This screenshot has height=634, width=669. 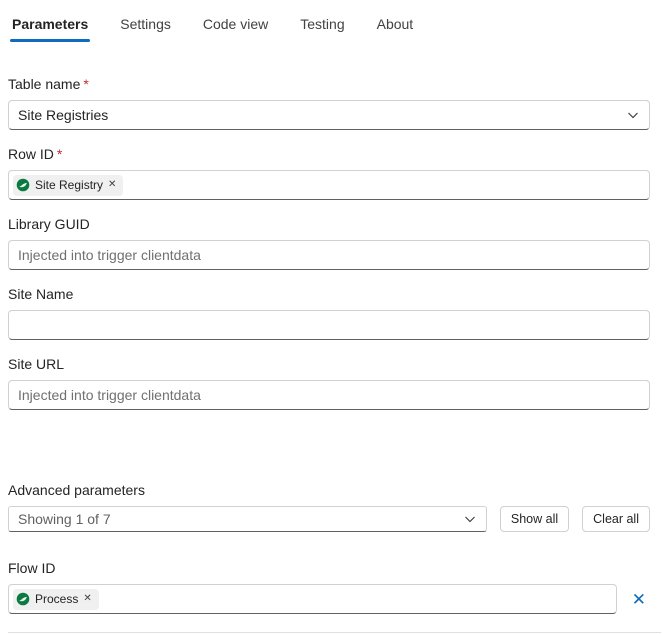 I want to click on table-name-label-text: Table name, so click(x=44, y=84).